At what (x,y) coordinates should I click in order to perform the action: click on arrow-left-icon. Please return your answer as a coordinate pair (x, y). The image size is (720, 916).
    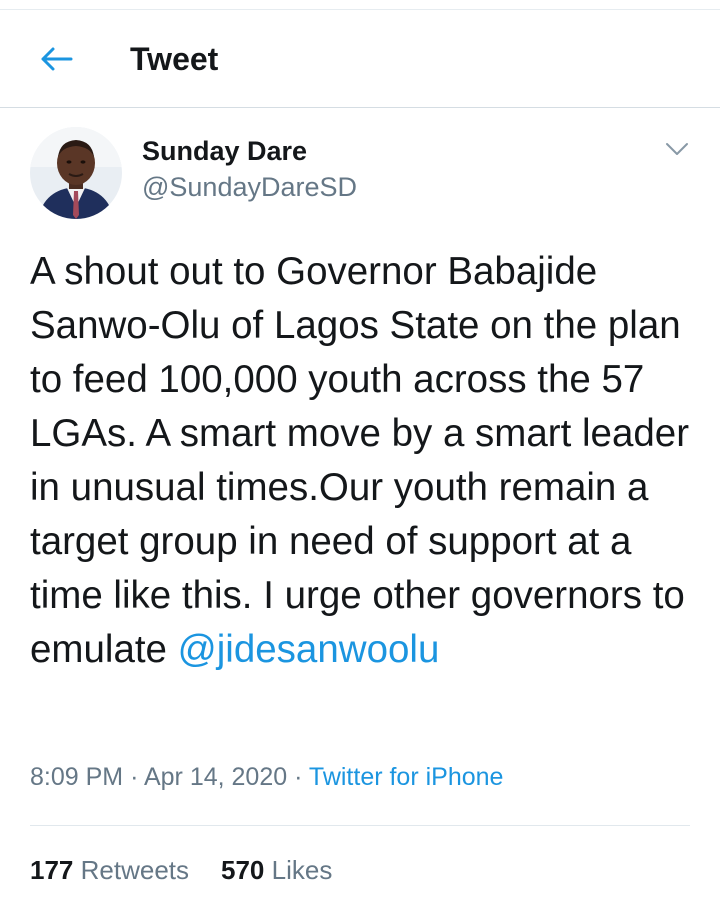
    Looking at the image, I should click on (57, 59).